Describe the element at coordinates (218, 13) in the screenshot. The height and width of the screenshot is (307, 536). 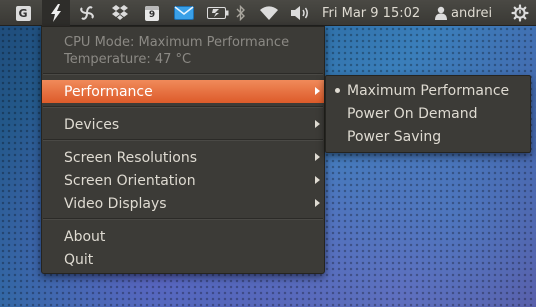
I see `battery-icon` at that location.